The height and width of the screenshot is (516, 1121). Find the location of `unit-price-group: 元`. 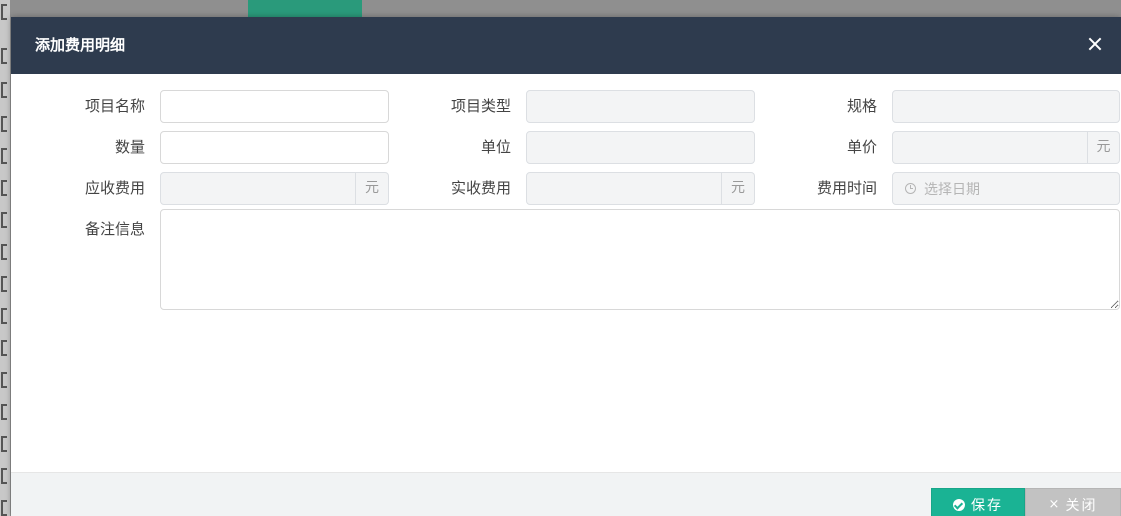

unit-price-group: 元 is located at coordinates (1006, 147).